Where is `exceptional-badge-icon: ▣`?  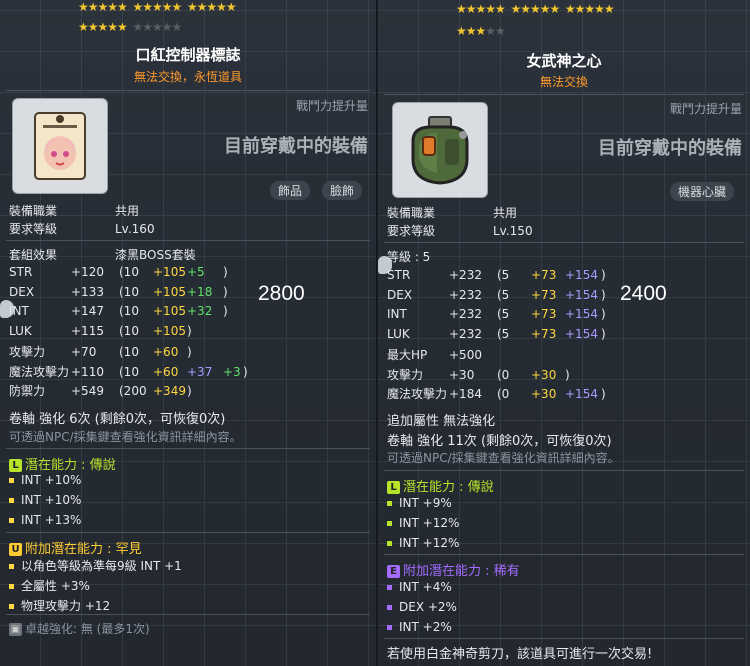
exceptional-badge-icon: ▣ is located at coordinates (15, 629).